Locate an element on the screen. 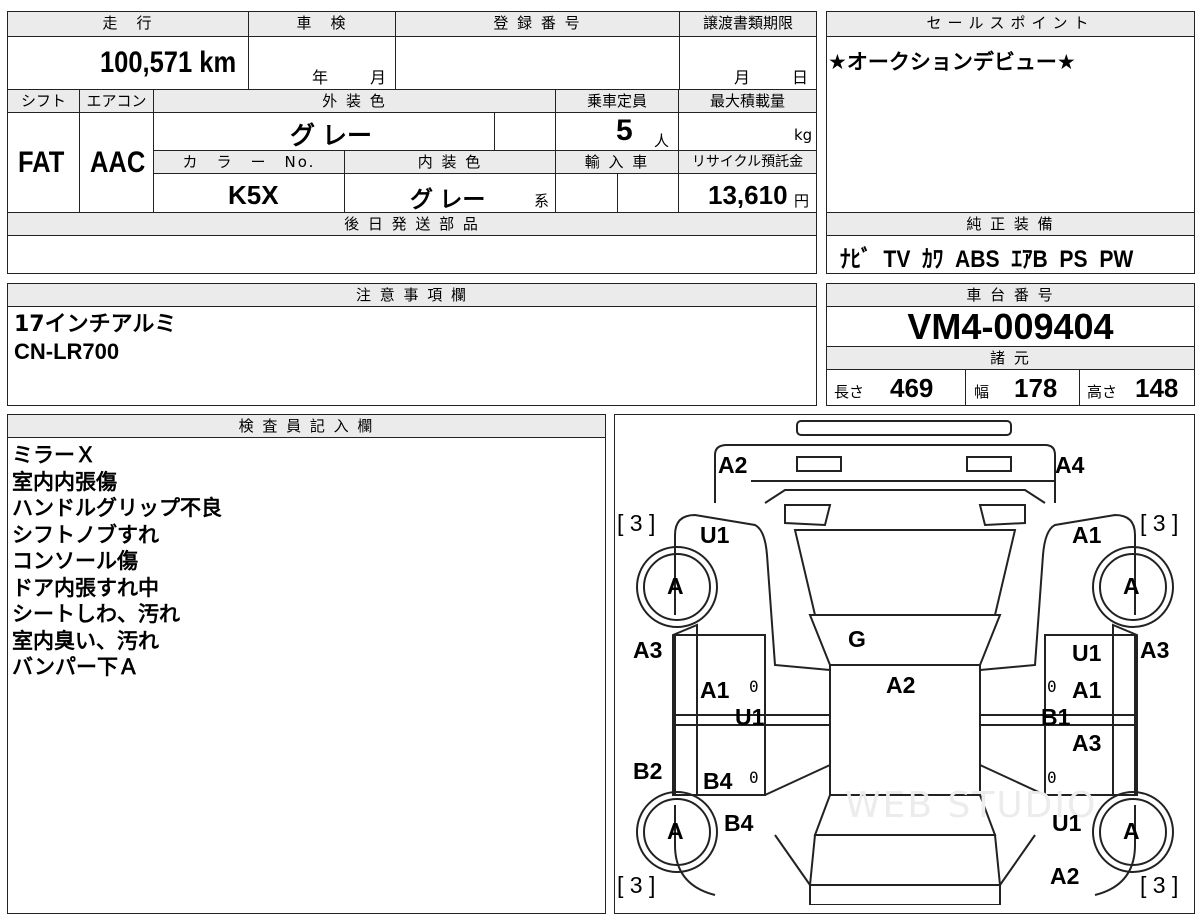 Image resolution: width=1200 pixels, height=914 pixels. recycle-unit: 円 is located at coordinates (802, 201).